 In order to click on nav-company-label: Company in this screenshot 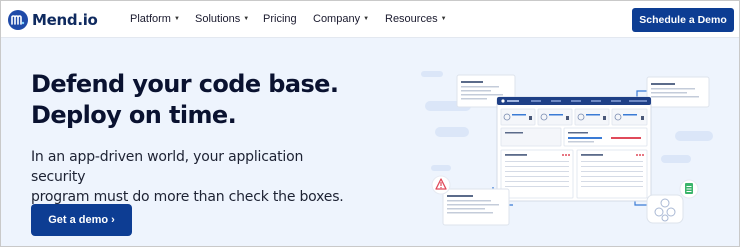, I will do `click(337, 19)`.